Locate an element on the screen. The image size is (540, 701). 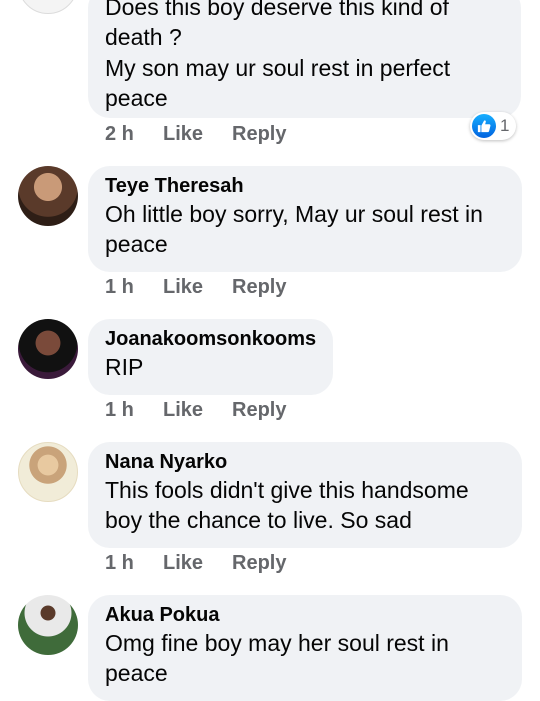
comment-text-line2: My son may ur soul rest in perfect peace is located at coordinates (278, 83).